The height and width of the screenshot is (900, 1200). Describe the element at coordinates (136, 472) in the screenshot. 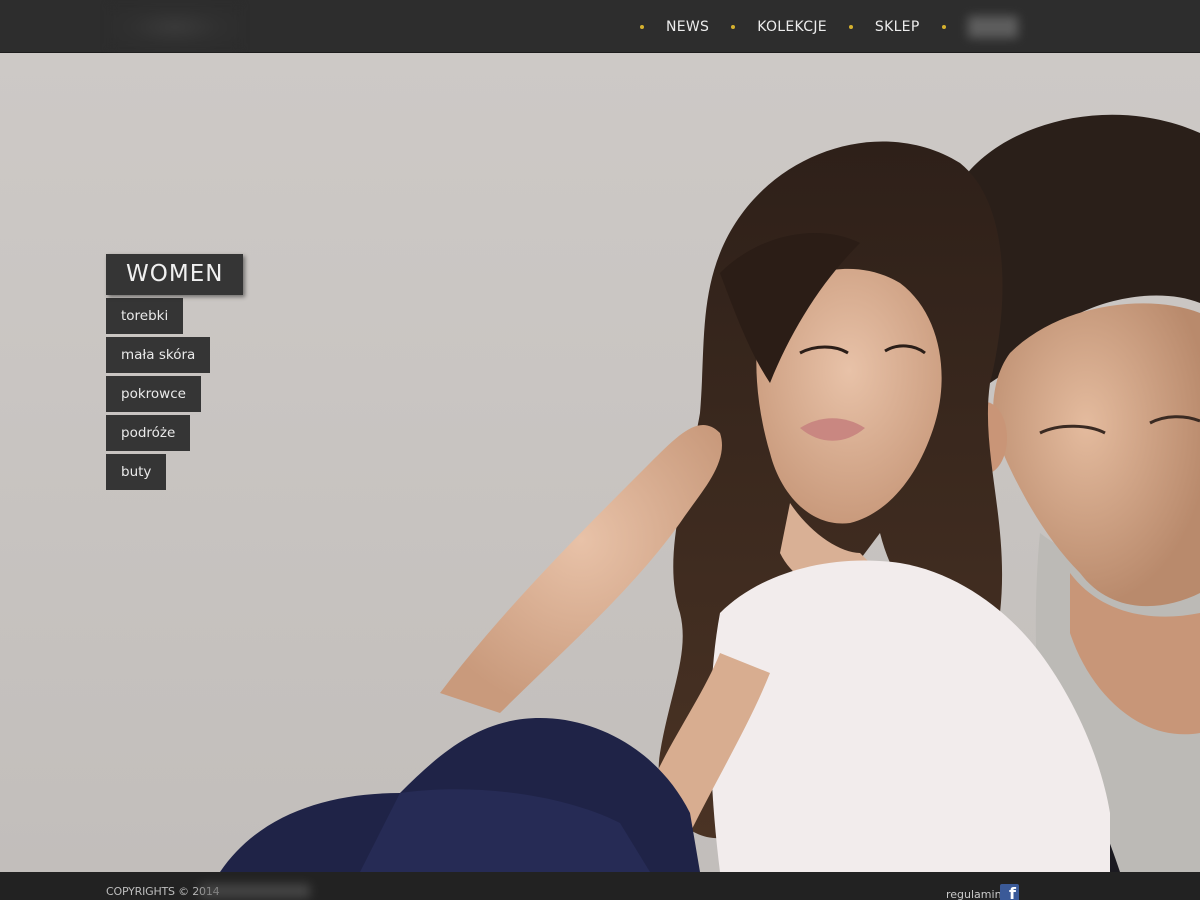

I see `category-item-buty: buty` at that location.